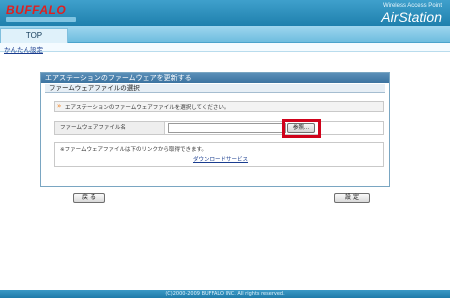 This screenshot has height=298, width=450. What do you see at coordinates (34, 35) in the screenshot?
I see `tab-top: TOP` at bounding box center [34, 35].